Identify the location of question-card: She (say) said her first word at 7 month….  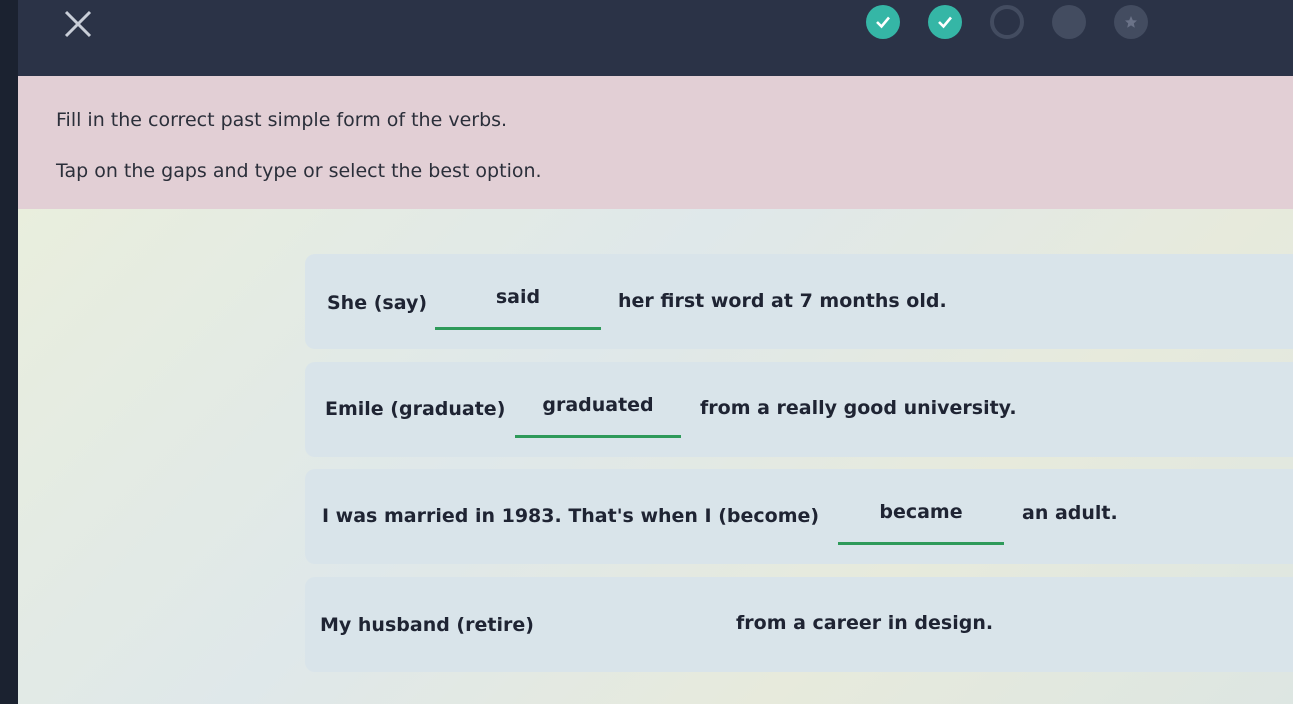
(799, 301).